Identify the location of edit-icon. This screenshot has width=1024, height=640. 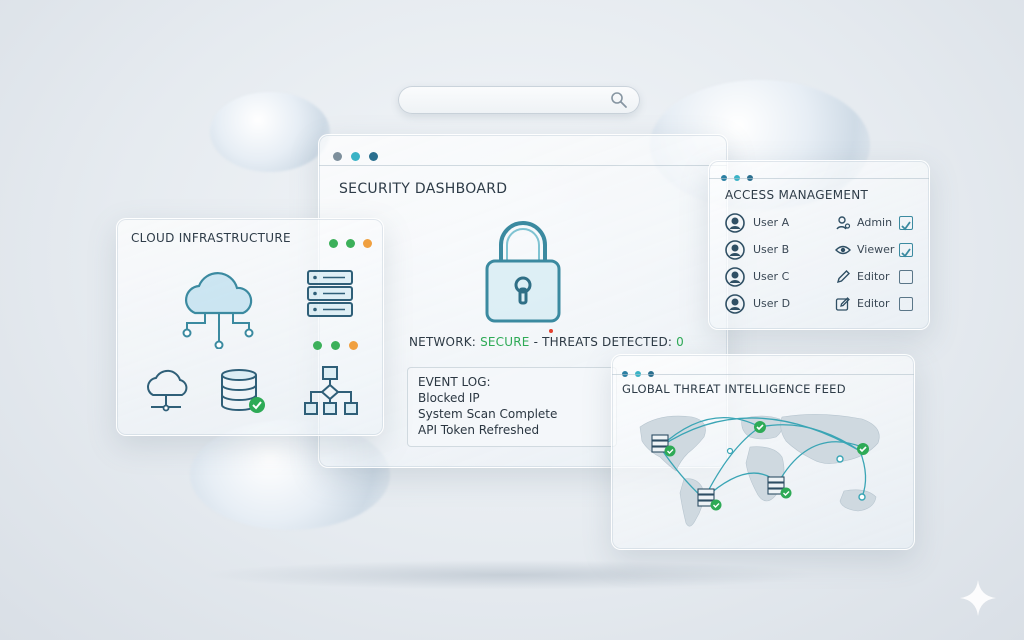
(843, 304).